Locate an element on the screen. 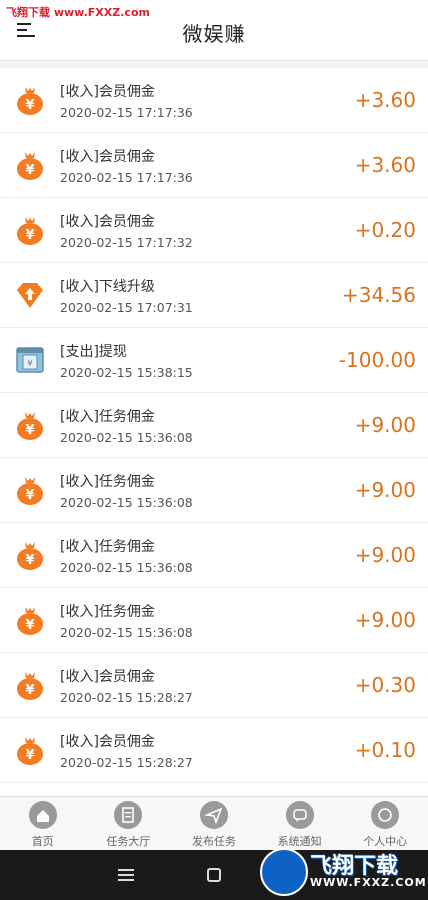 Image resolution: width=428 pixels, height=900 pixels. transaction-label: [支出]提现 is located at coordinates (93, 352).